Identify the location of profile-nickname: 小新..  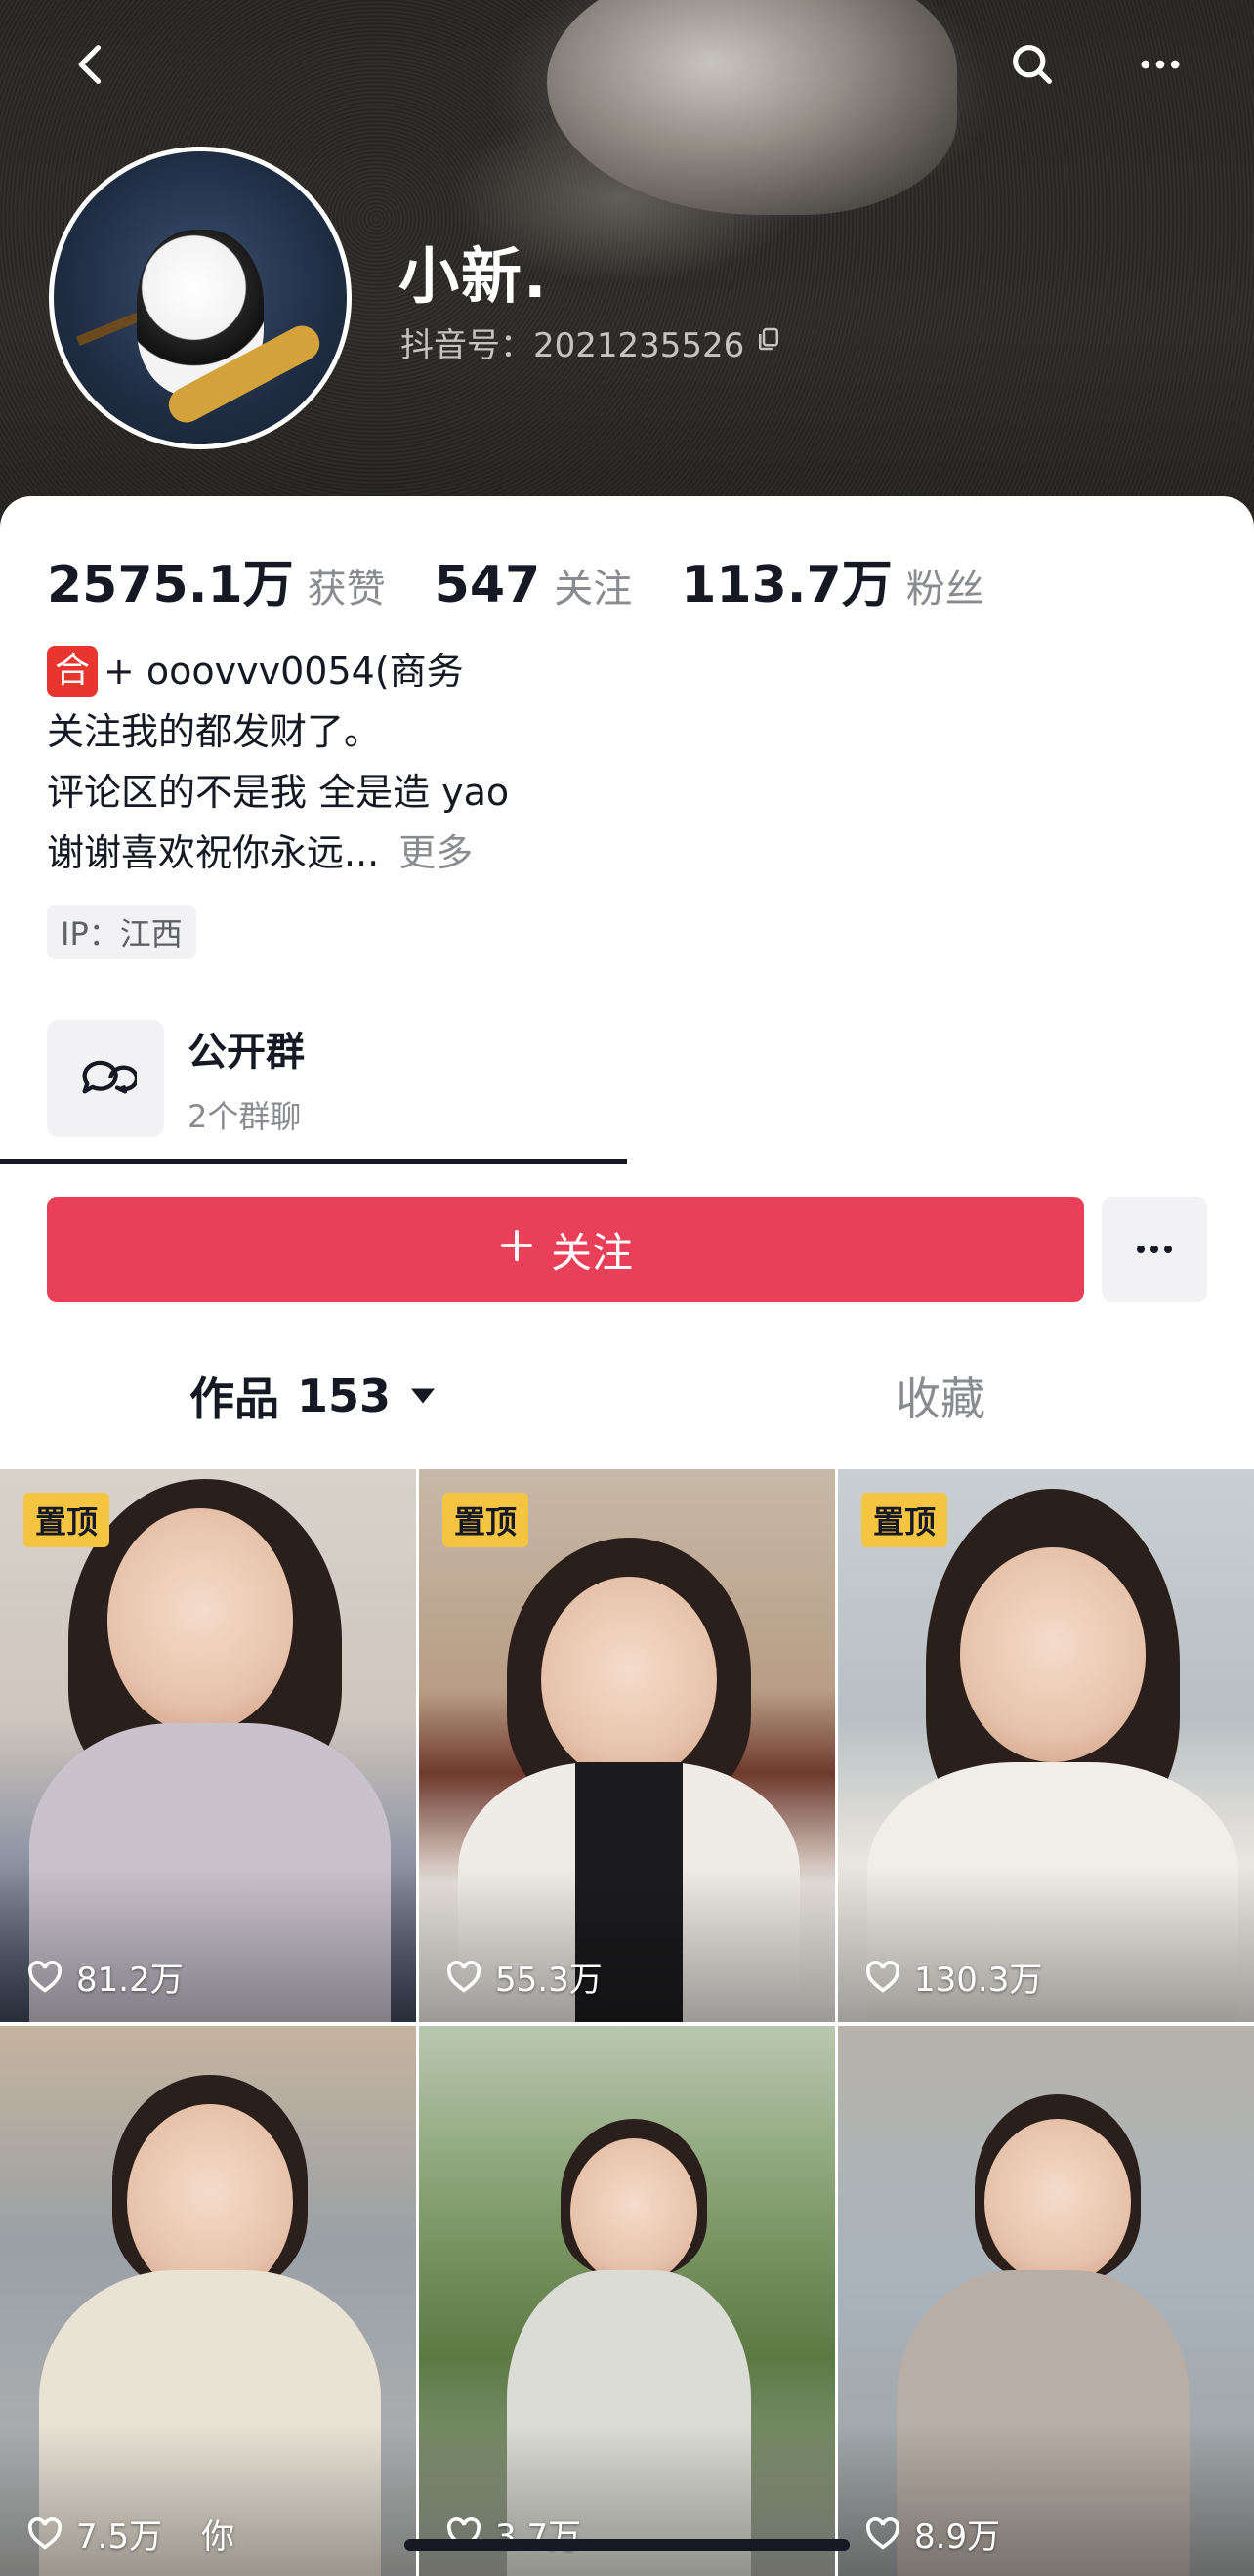
(473, 276).